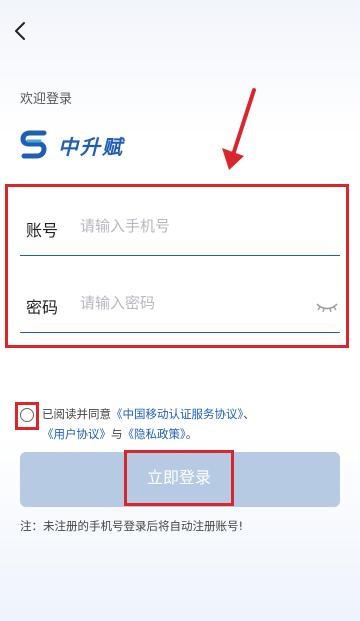 This screenshot has width=360, height=621. I want to click on account-field: 账号, so click(180, 225).